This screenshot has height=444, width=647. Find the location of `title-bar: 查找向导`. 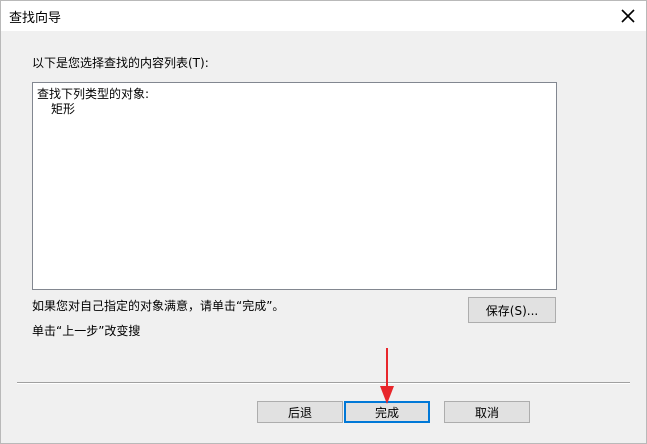

title-bar: 查找向导 is located at coordinates (323, 16).